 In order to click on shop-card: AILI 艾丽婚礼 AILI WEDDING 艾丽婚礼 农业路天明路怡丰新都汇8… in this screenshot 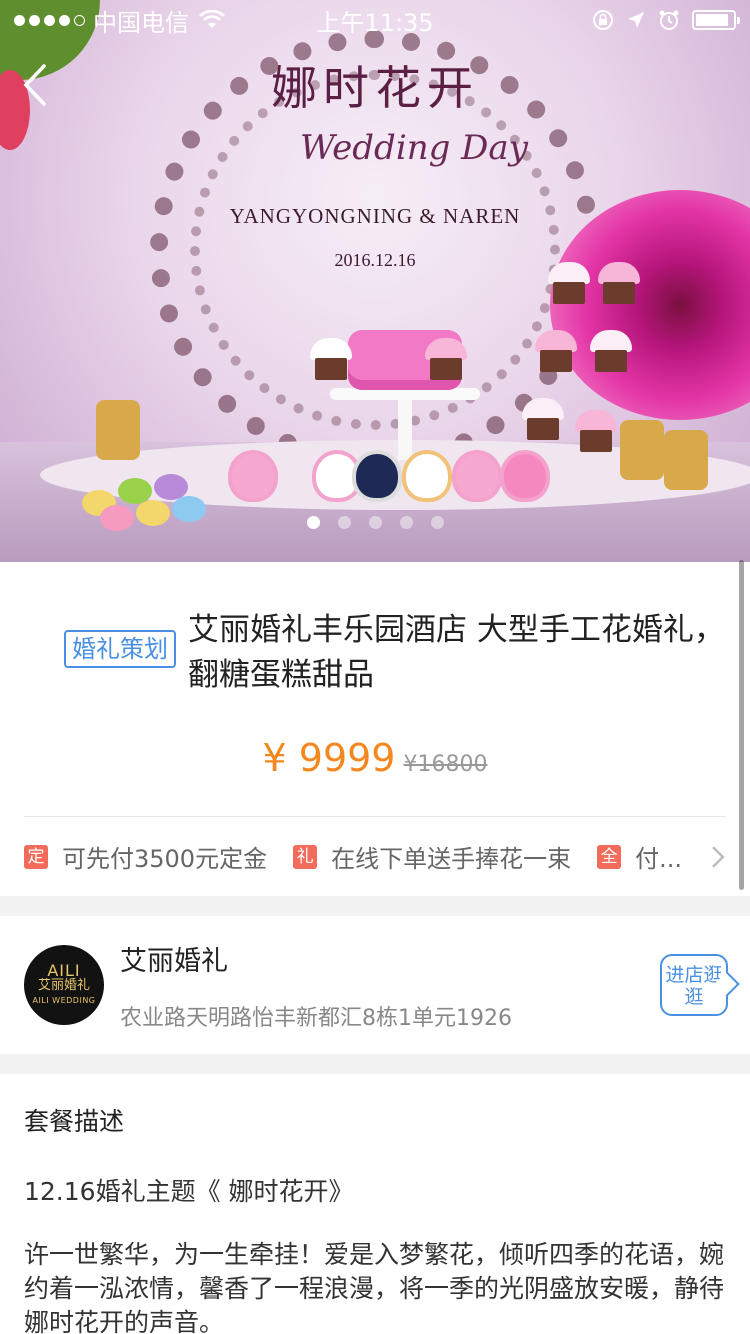, I will do `click(375, 985)`.